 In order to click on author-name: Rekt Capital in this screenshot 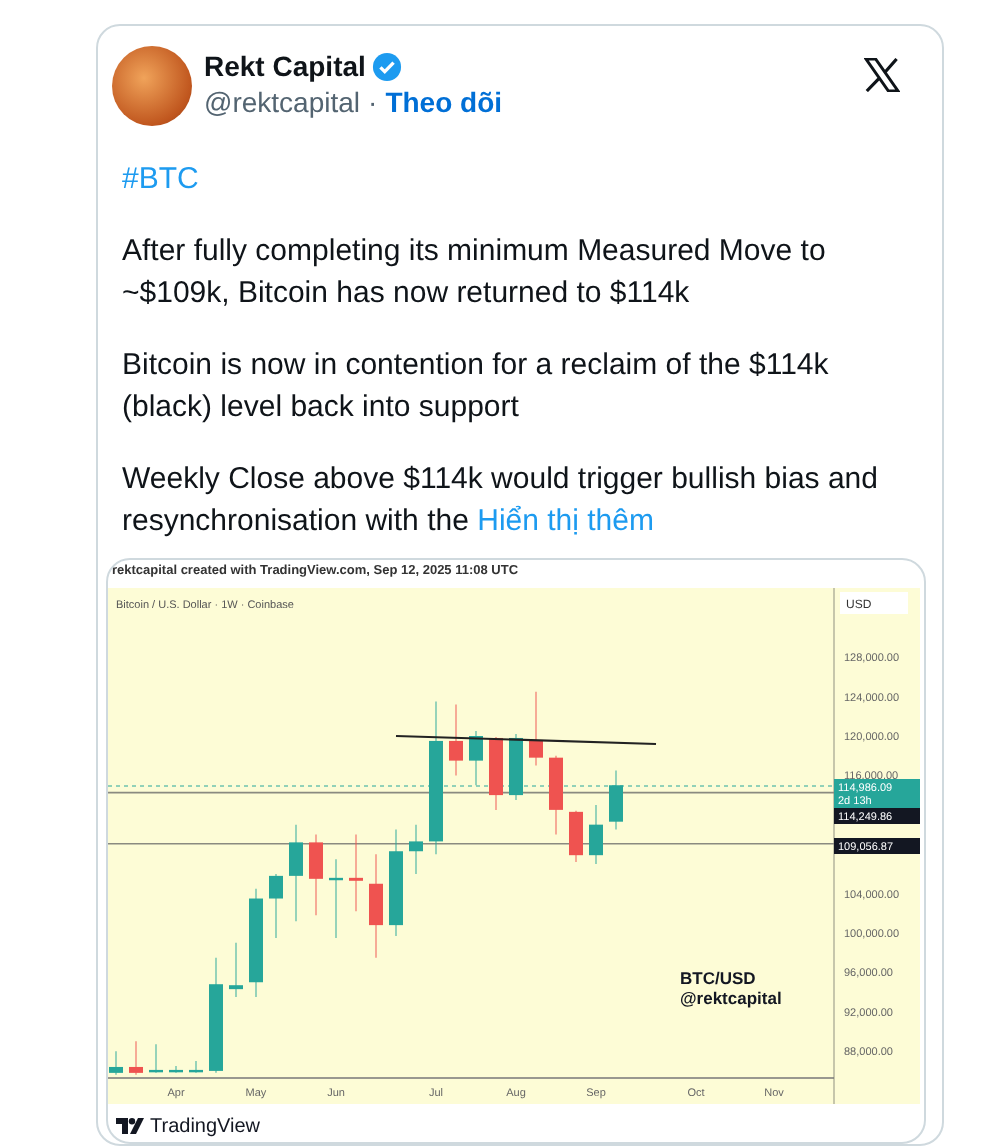, I will do `click(285, 66)`.